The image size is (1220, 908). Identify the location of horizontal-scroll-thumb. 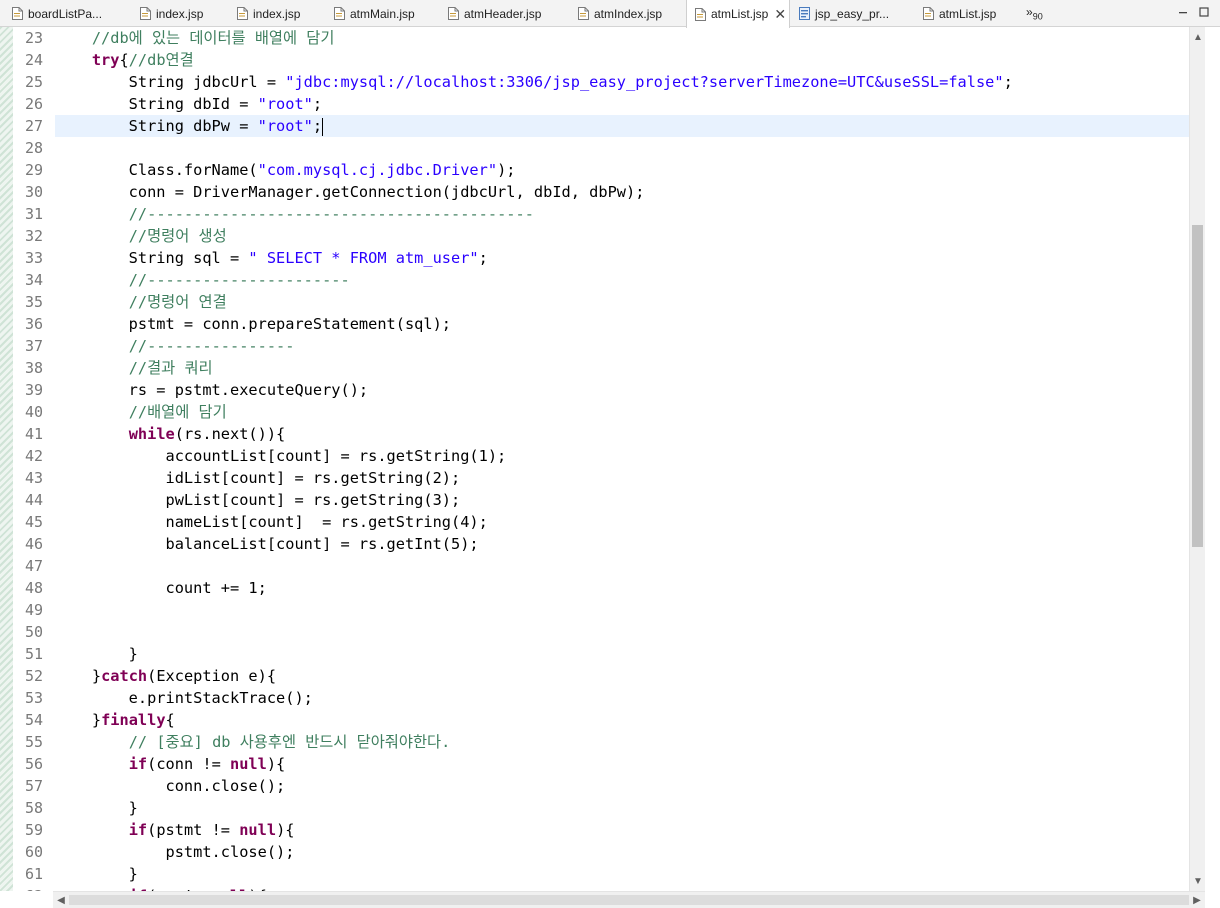
(629, 900).